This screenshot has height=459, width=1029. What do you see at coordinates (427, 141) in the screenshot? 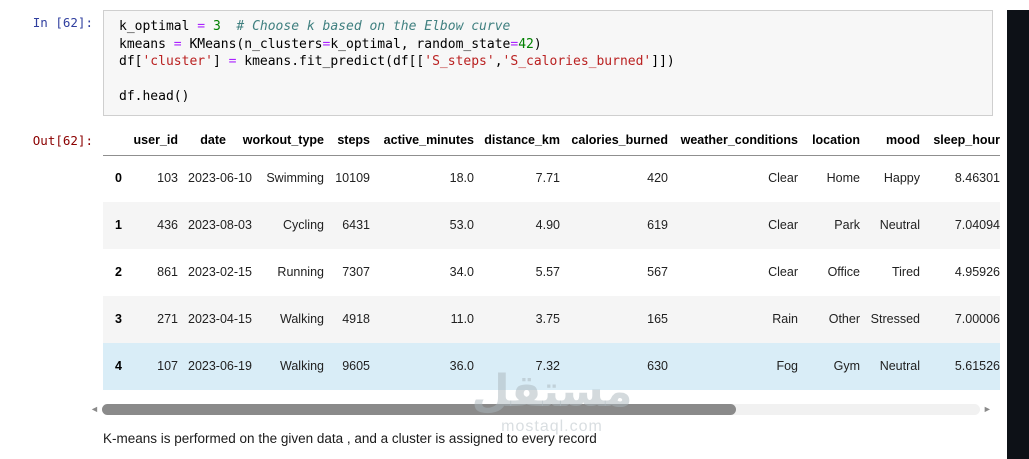
I see `column-header-active_minutes: active_minutes` at bounding box center [427, 141].